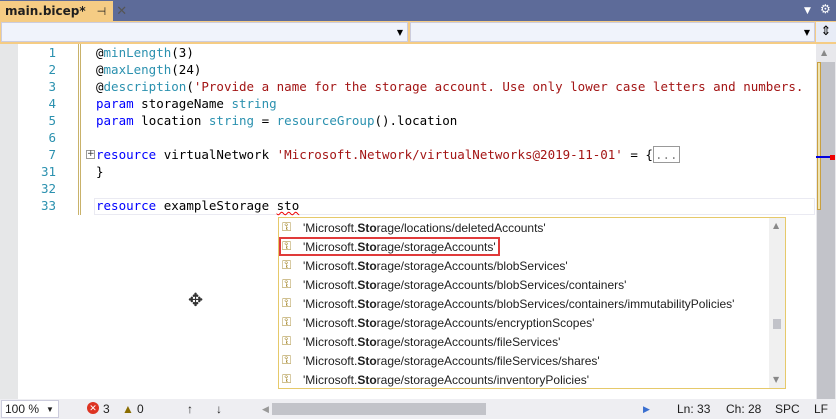 The height and width of the screenshot is (419, 836). What do you see at coordinates (48, 205) in the screenshot?
I see `line-number: 33` at bounding box center [48, 205].